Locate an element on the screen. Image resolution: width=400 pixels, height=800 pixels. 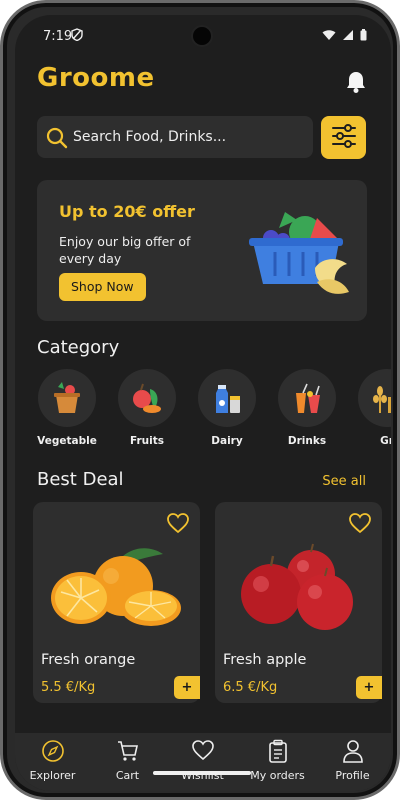
status-time: 7:19 is located at coordinates (58, 36).